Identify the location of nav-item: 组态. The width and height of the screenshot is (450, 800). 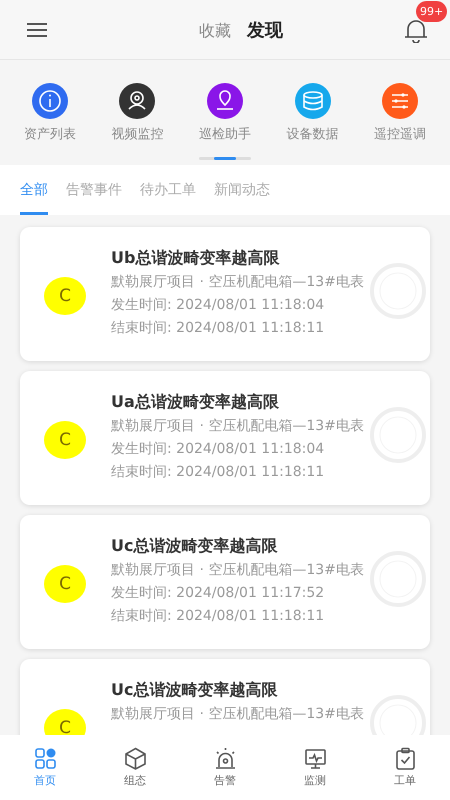
(135, 767).